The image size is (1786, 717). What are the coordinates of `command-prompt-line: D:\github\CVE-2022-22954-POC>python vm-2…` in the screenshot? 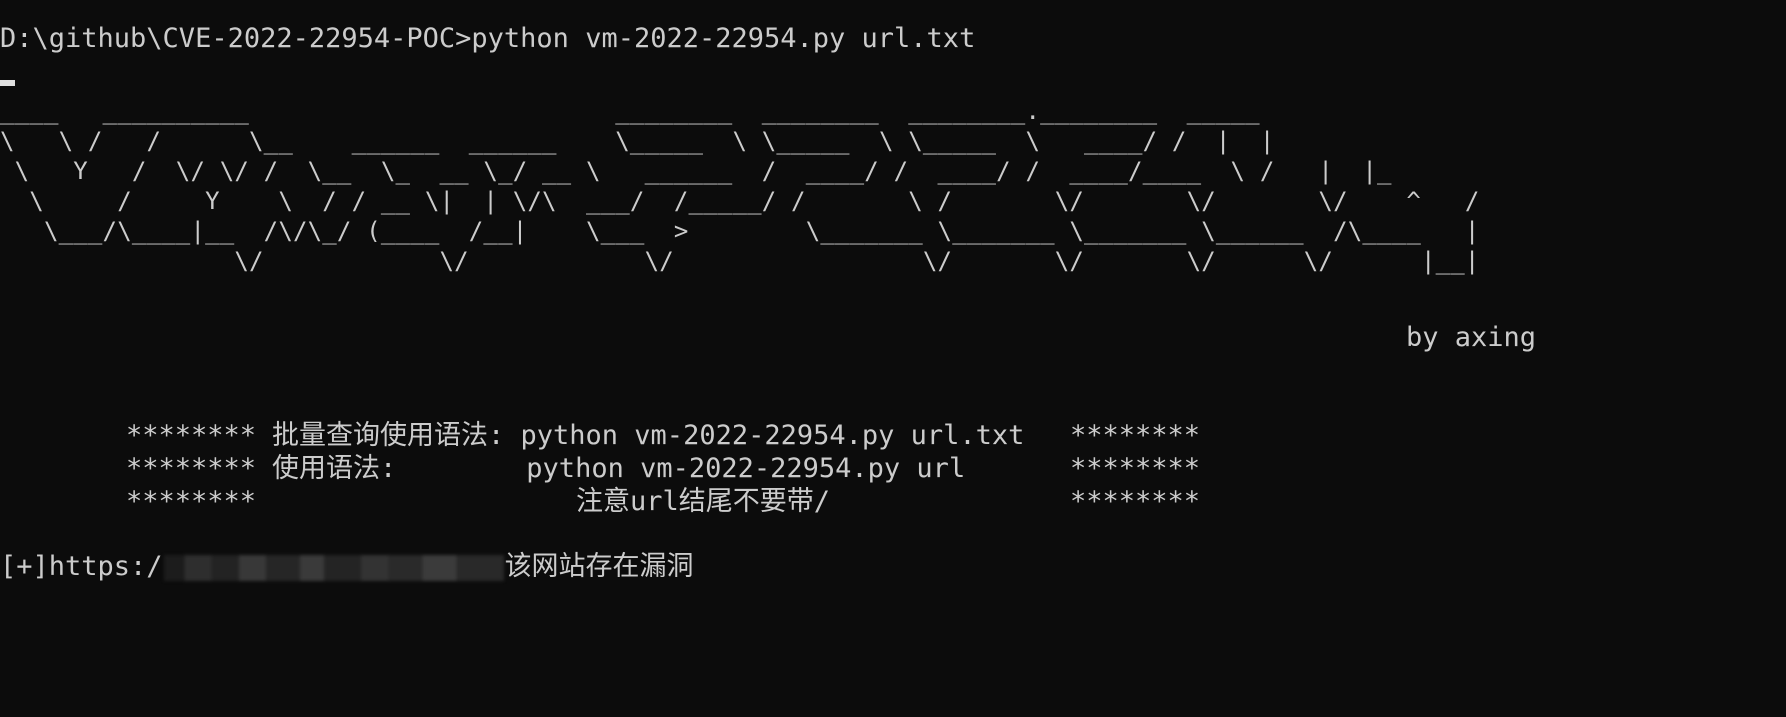 It's located at (488, 38).